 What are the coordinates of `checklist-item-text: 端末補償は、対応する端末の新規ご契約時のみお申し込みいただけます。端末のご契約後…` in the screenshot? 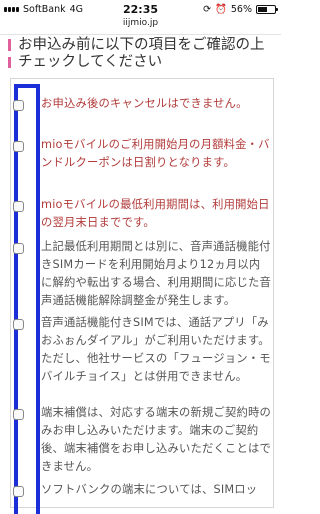 It's located at (156, 439).